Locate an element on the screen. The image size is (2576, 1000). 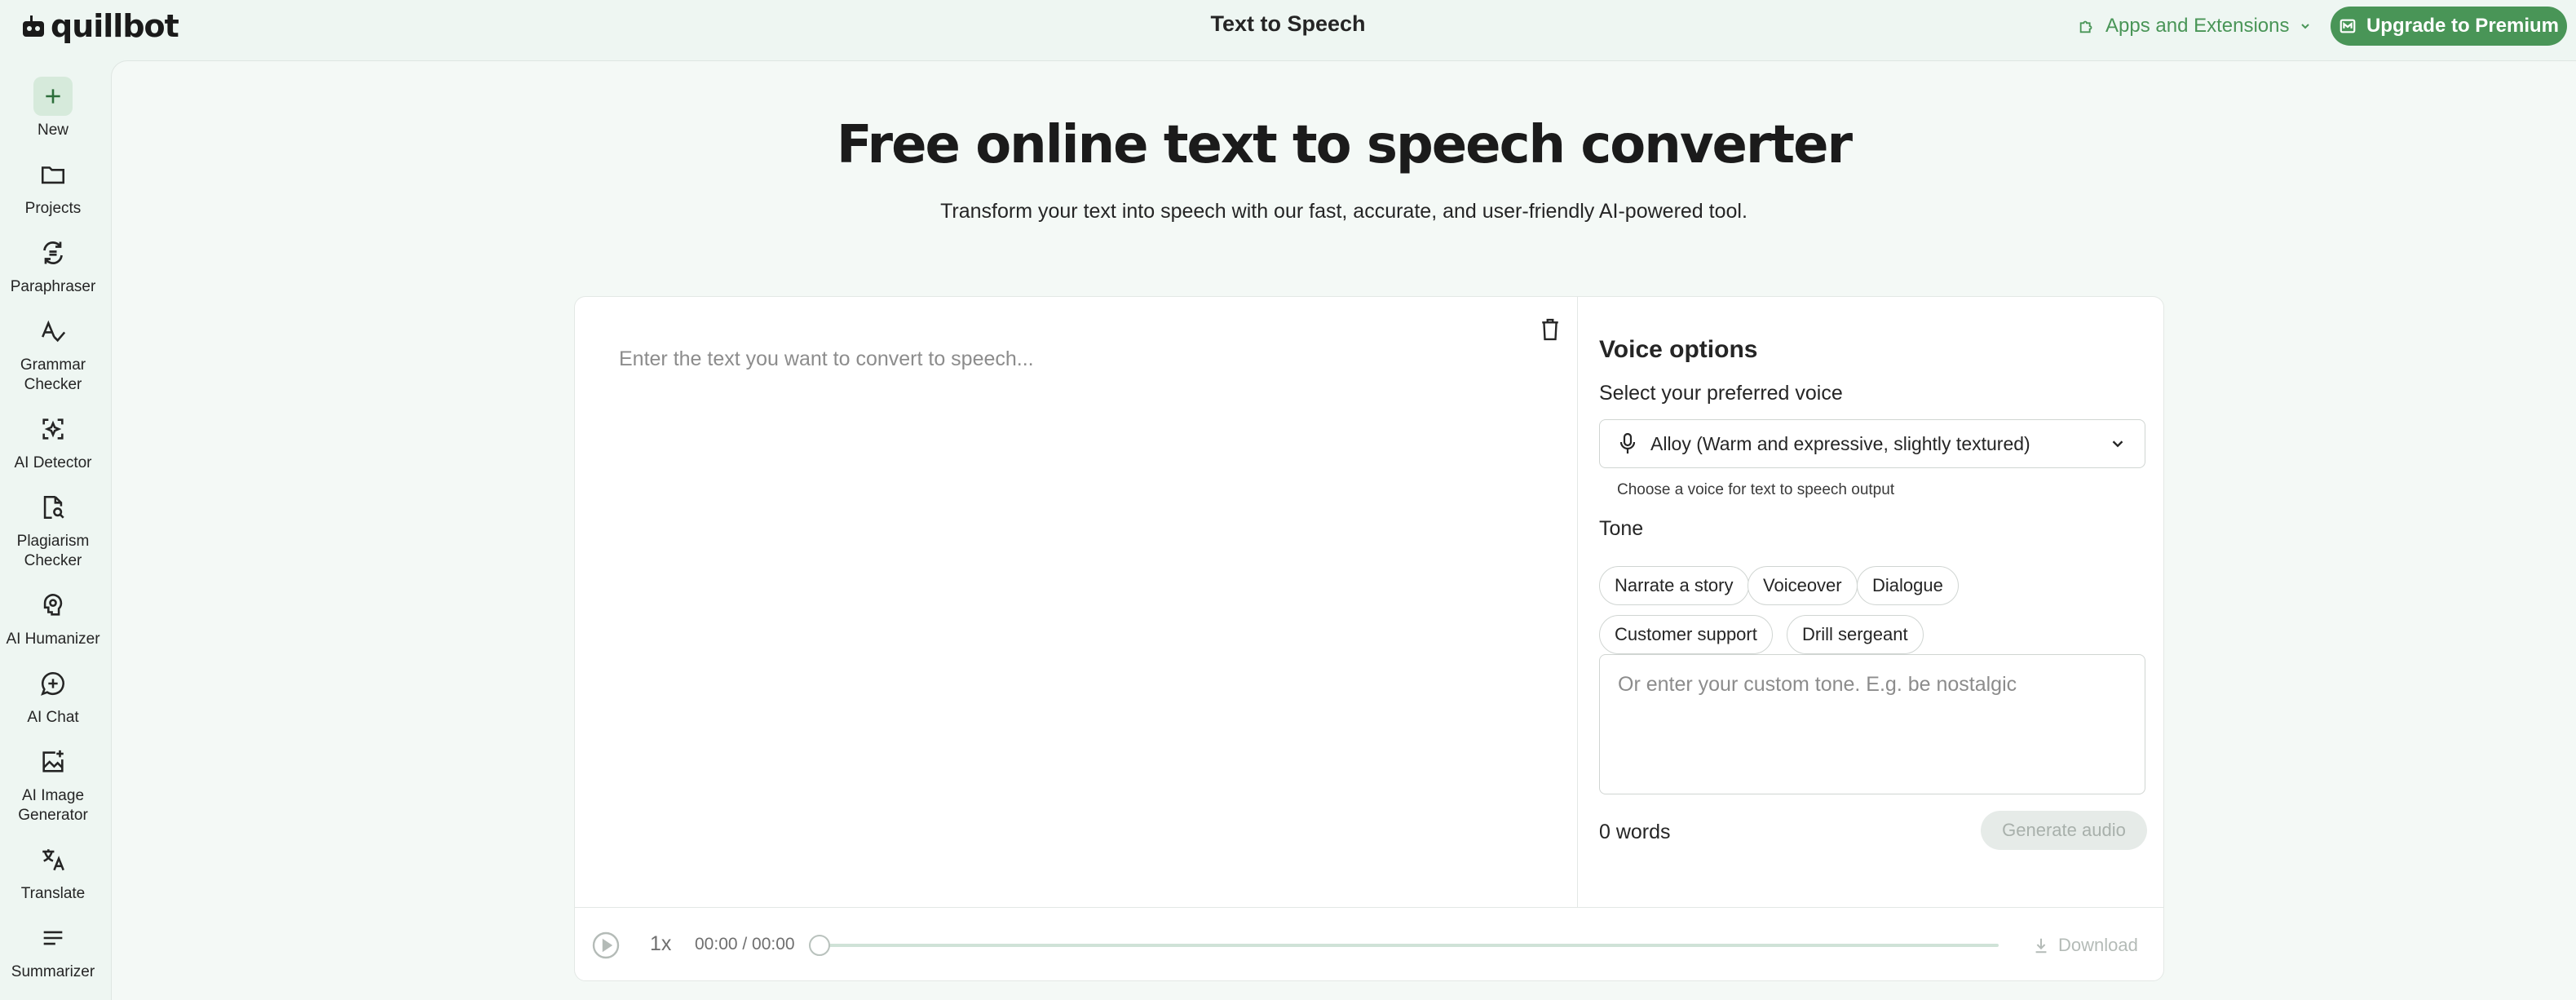
puzzle-icon is located at coordinates (2085, 26).